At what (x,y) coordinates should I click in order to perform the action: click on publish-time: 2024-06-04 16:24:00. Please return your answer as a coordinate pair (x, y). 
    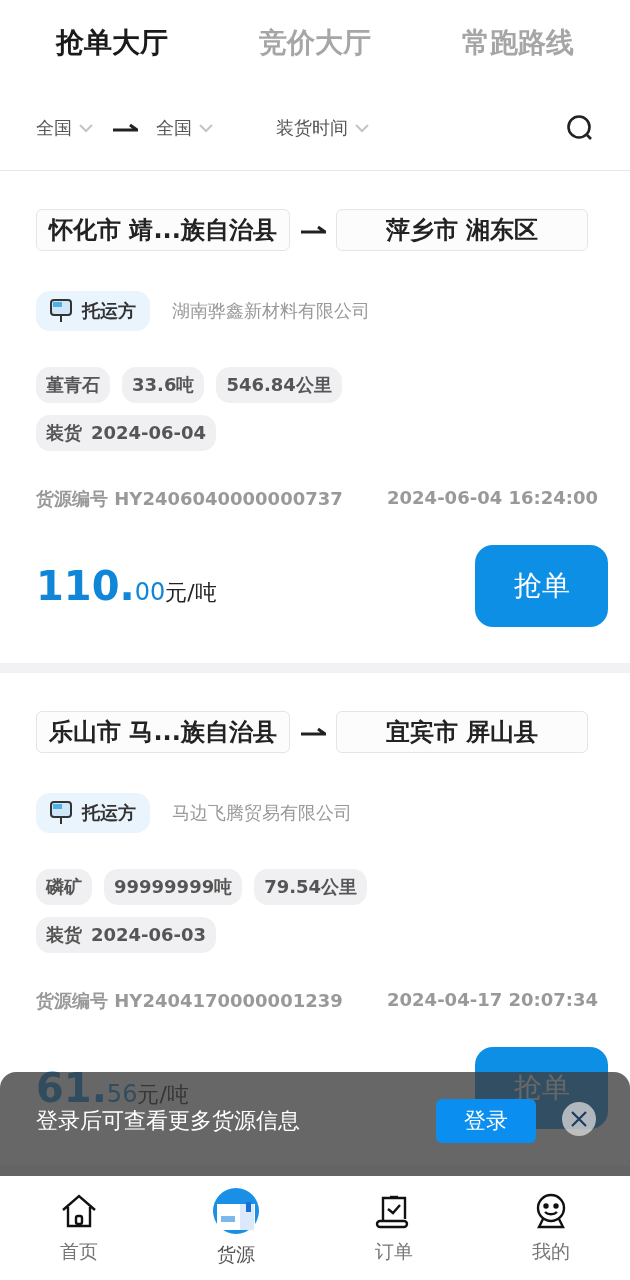
    Looking at the image, I should click on (492, 498).